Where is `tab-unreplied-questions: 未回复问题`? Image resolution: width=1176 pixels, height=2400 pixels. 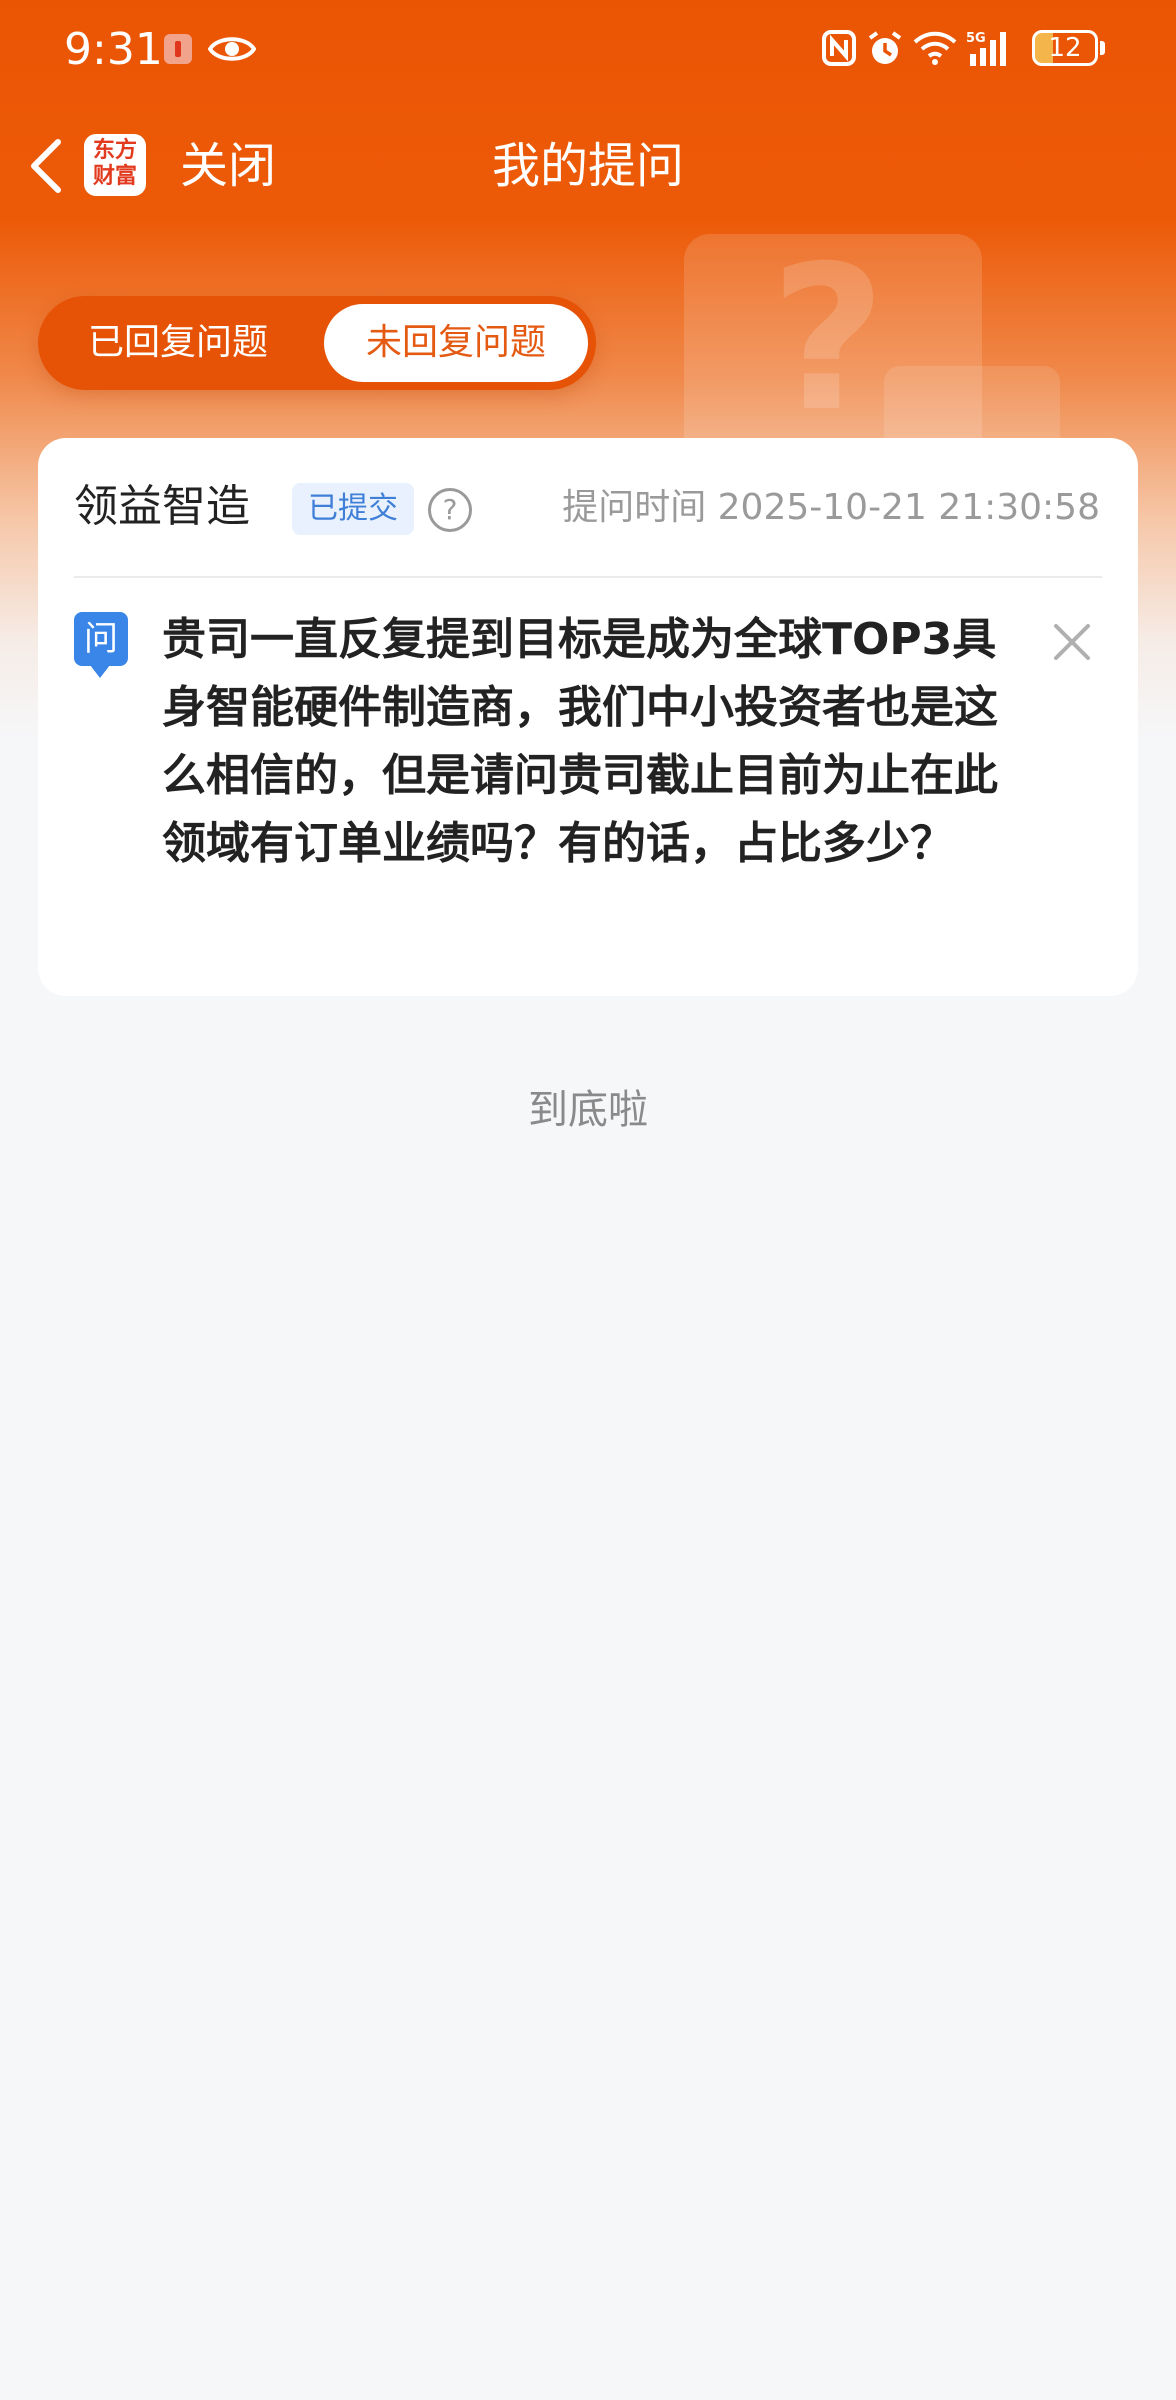 tab-unreplied-questions: 未回复问题 is located at coordinates (456, 343).